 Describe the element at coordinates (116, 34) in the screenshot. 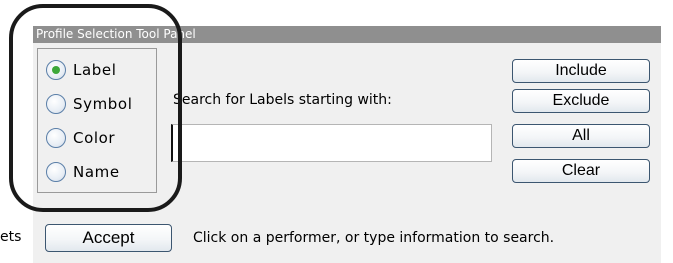

I see `panel-title: Profile Selection Tool Panel` at that location.